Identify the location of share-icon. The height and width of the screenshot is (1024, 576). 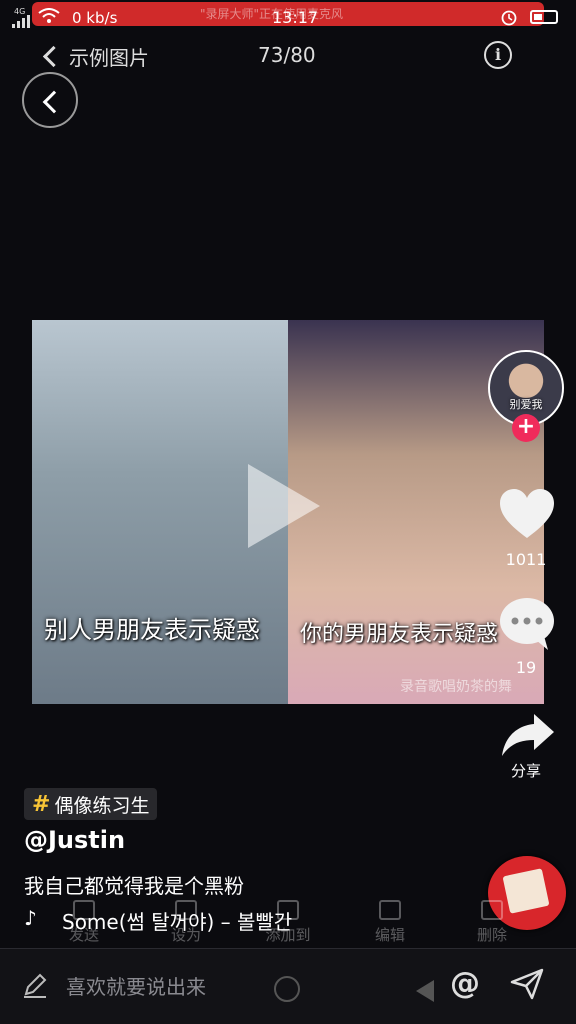
(528, 735).